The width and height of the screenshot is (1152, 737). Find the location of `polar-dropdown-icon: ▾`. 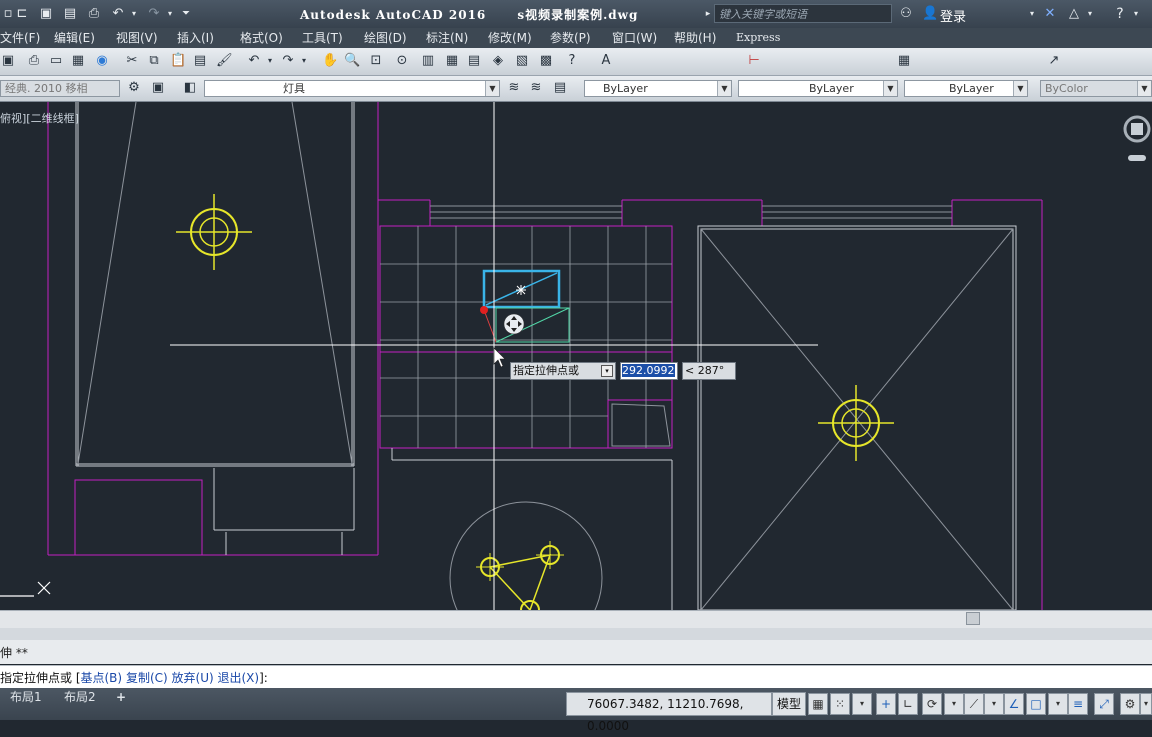

polar-dropdown-icon: ▾ is located at coordinates (954, 704).